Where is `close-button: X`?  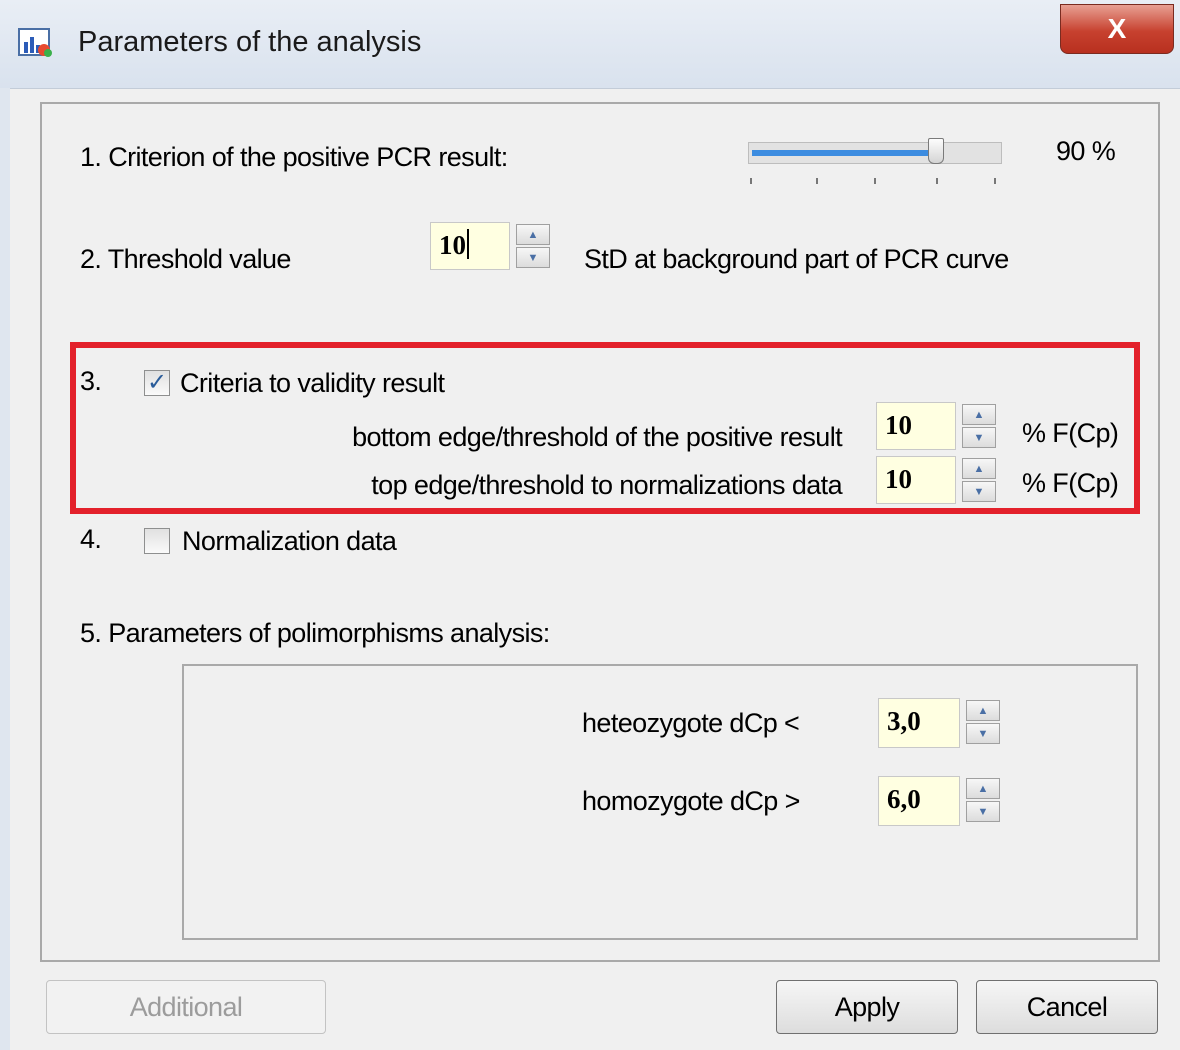
close-button: X is located at coordinates (1117, 29).